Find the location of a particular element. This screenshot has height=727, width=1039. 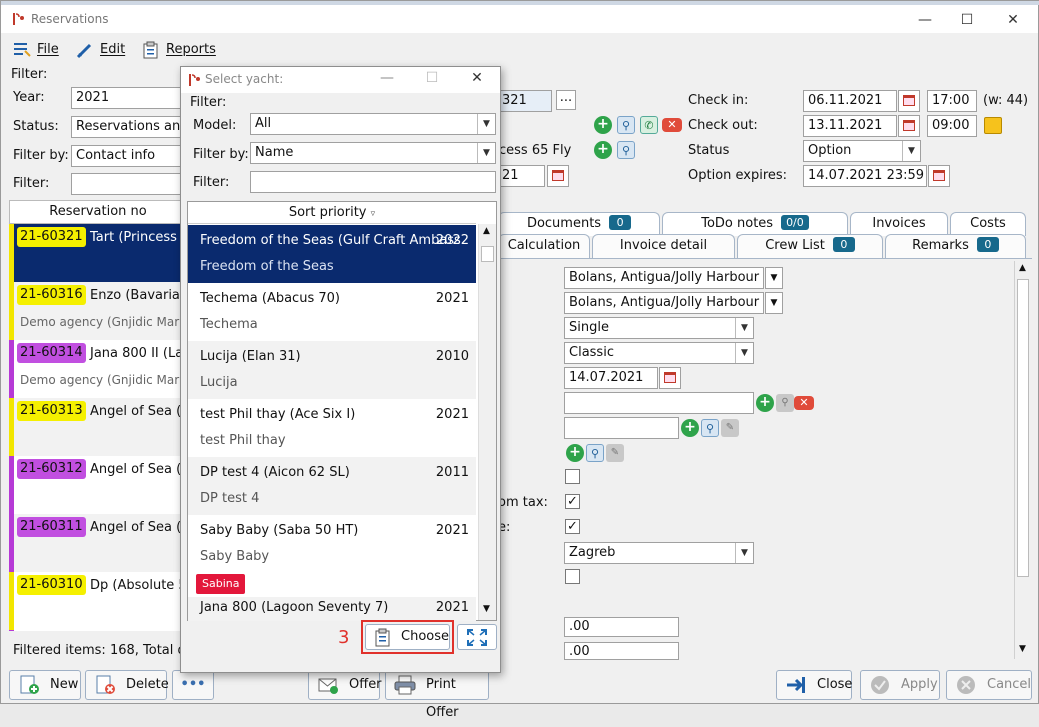

sort-priority-header: Sort priority ▿ is located at coordinates (332, 213).